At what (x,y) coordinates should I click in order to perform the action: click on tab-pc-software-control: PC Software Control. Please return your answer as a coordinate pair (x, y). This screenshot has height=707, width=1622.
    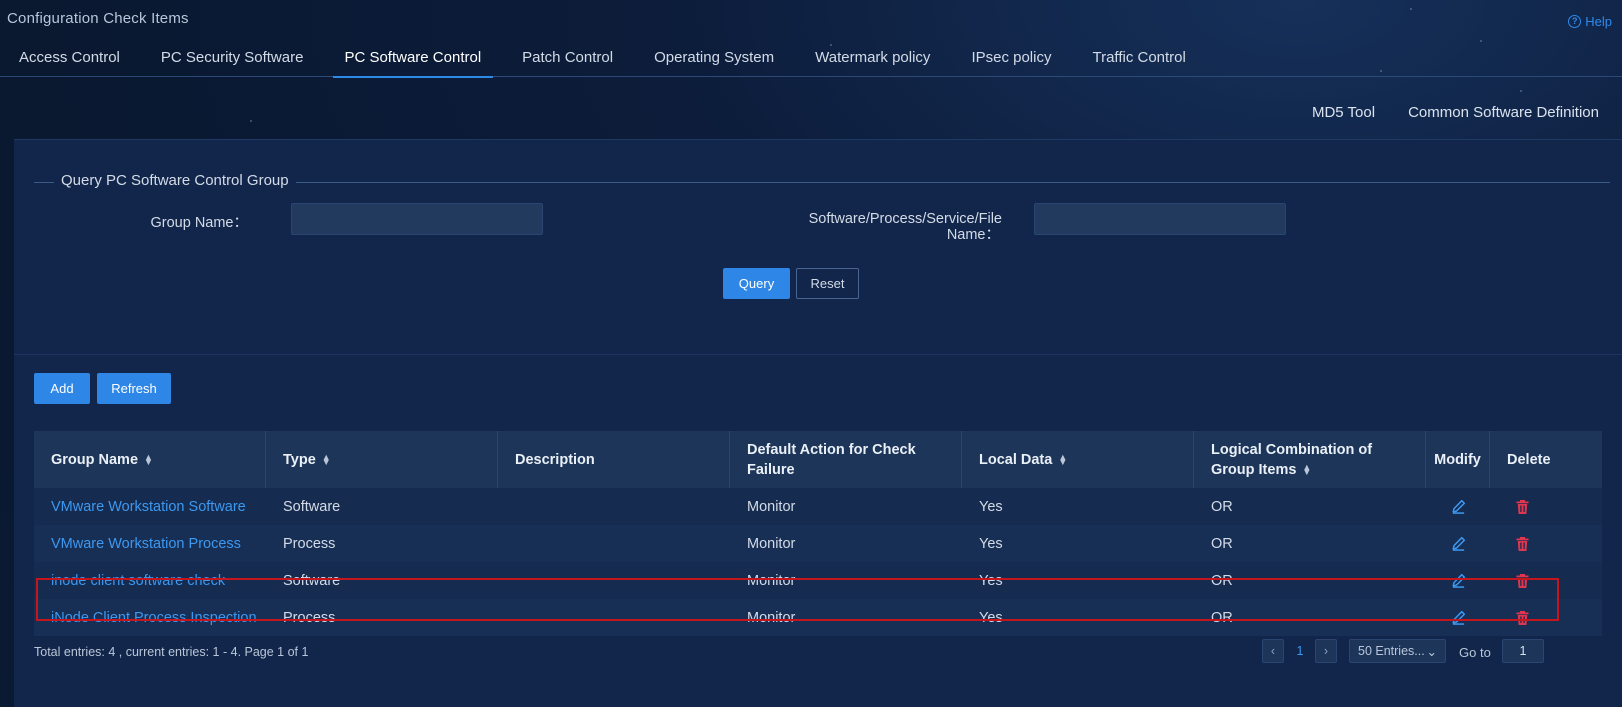
    Looking at the image, I should click on (413, 61).